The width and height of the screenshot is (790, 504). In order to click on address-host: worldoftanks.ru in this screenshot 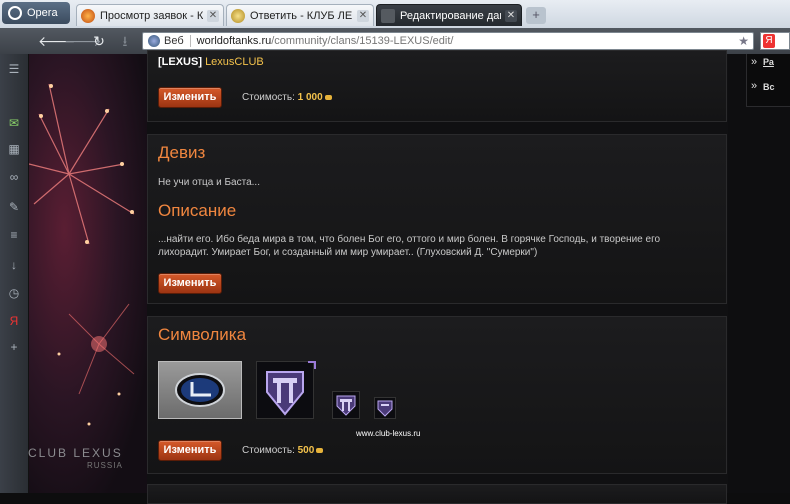, I will do `click(234, 41)`.